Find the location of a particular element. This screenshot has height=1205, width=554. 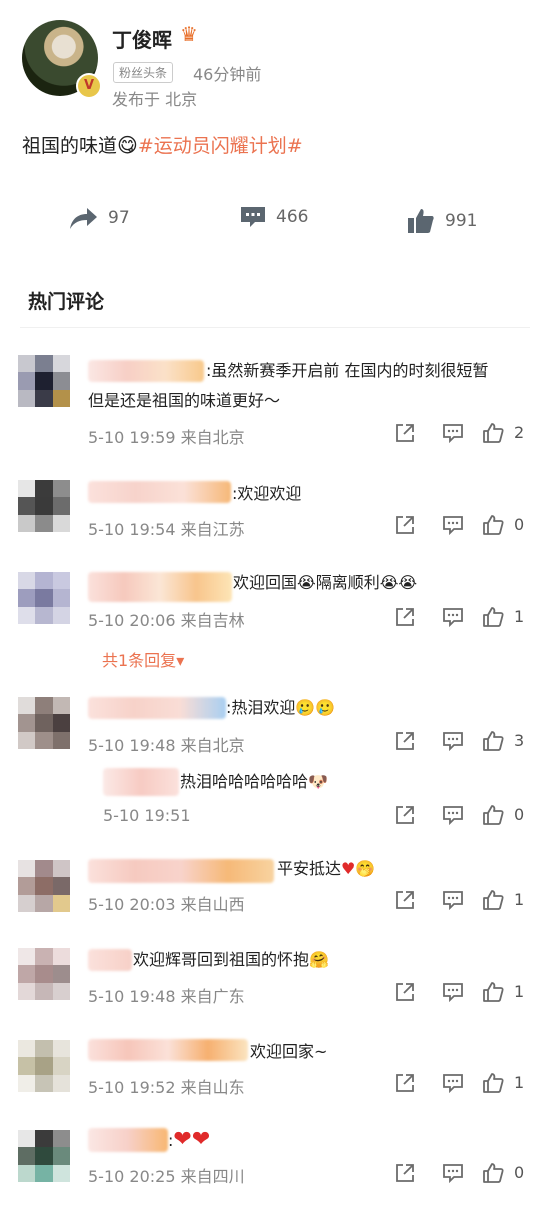

comment-actions: 3 is located at coordinates (462, 742).